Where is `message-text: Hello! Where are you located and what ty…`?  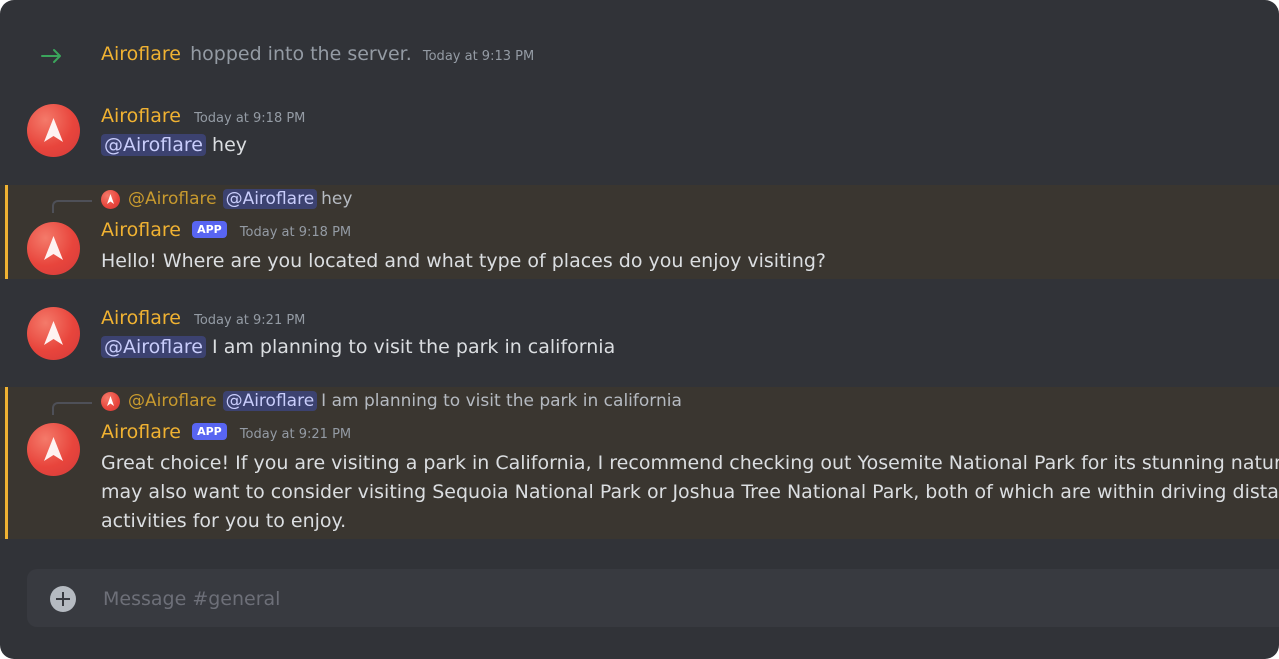 message-text: Hello! Where are you located and what ty… is located at coordinates (464, 261).